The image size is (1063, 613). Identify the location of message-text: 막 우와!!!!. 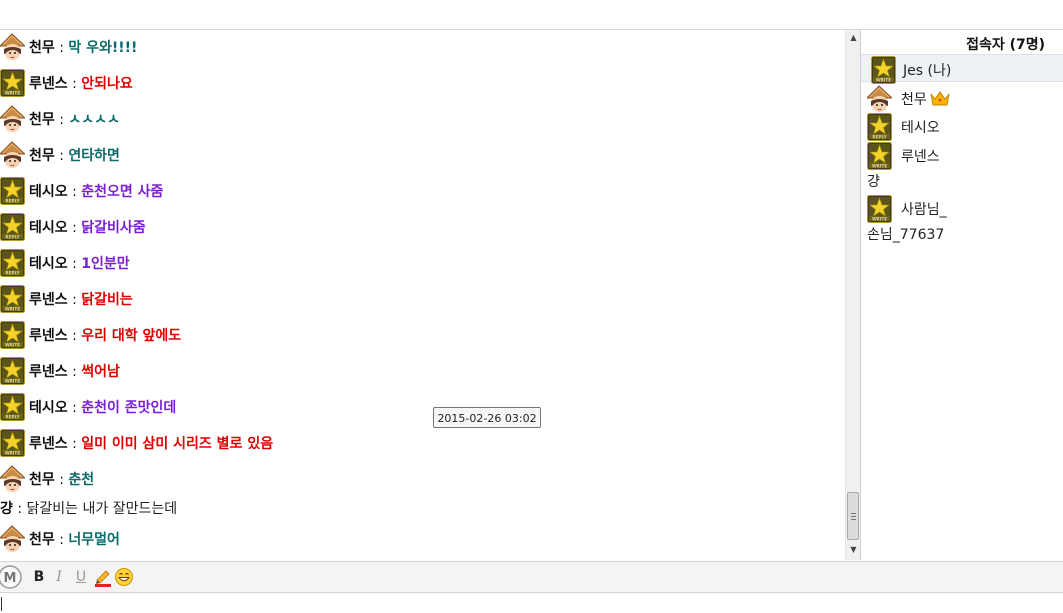
(103, 48).